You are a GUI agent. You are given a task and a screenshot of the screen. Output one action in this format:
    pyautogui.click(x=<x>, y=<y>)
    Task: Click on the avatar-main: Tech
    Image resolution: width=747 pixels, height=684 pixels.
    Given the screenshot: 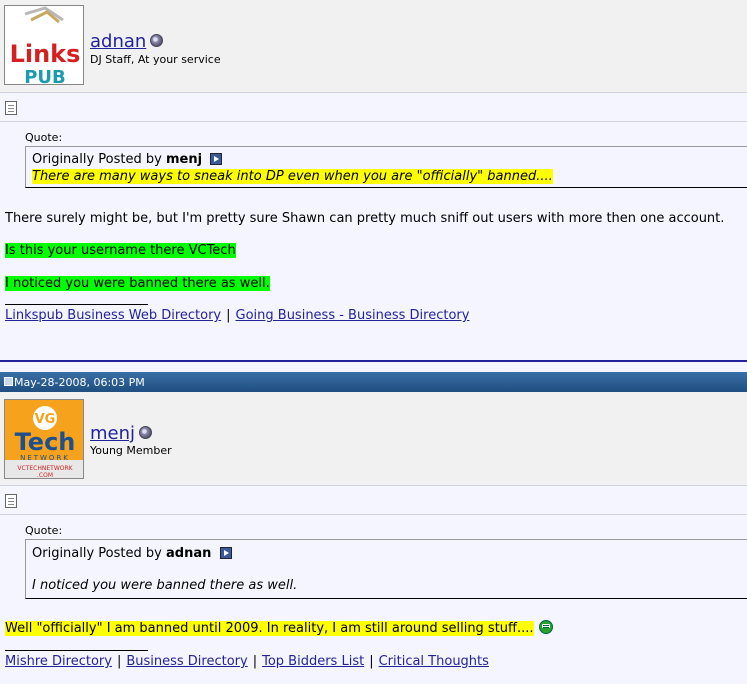 What is the action you would take?
    pyautogui.click(x=45, y=442)
    